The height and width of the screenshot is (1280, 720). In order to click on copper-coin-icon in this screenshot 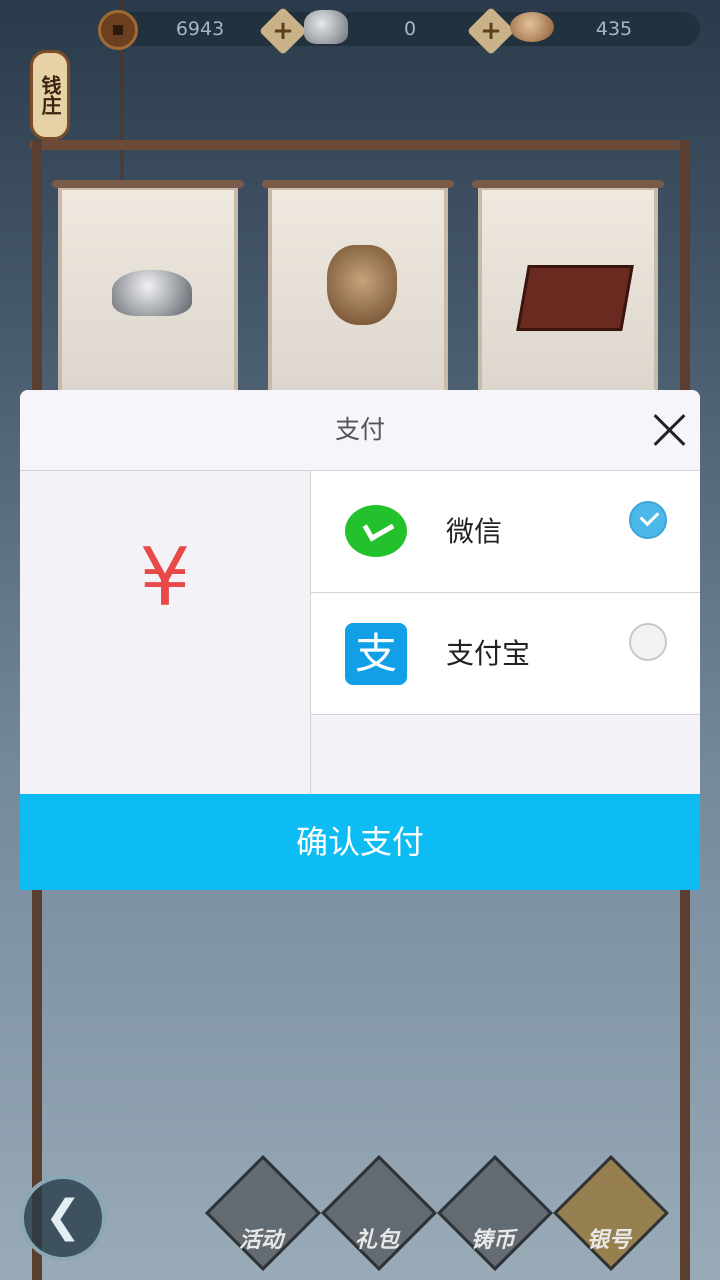, I will do `click(118, 30)`.